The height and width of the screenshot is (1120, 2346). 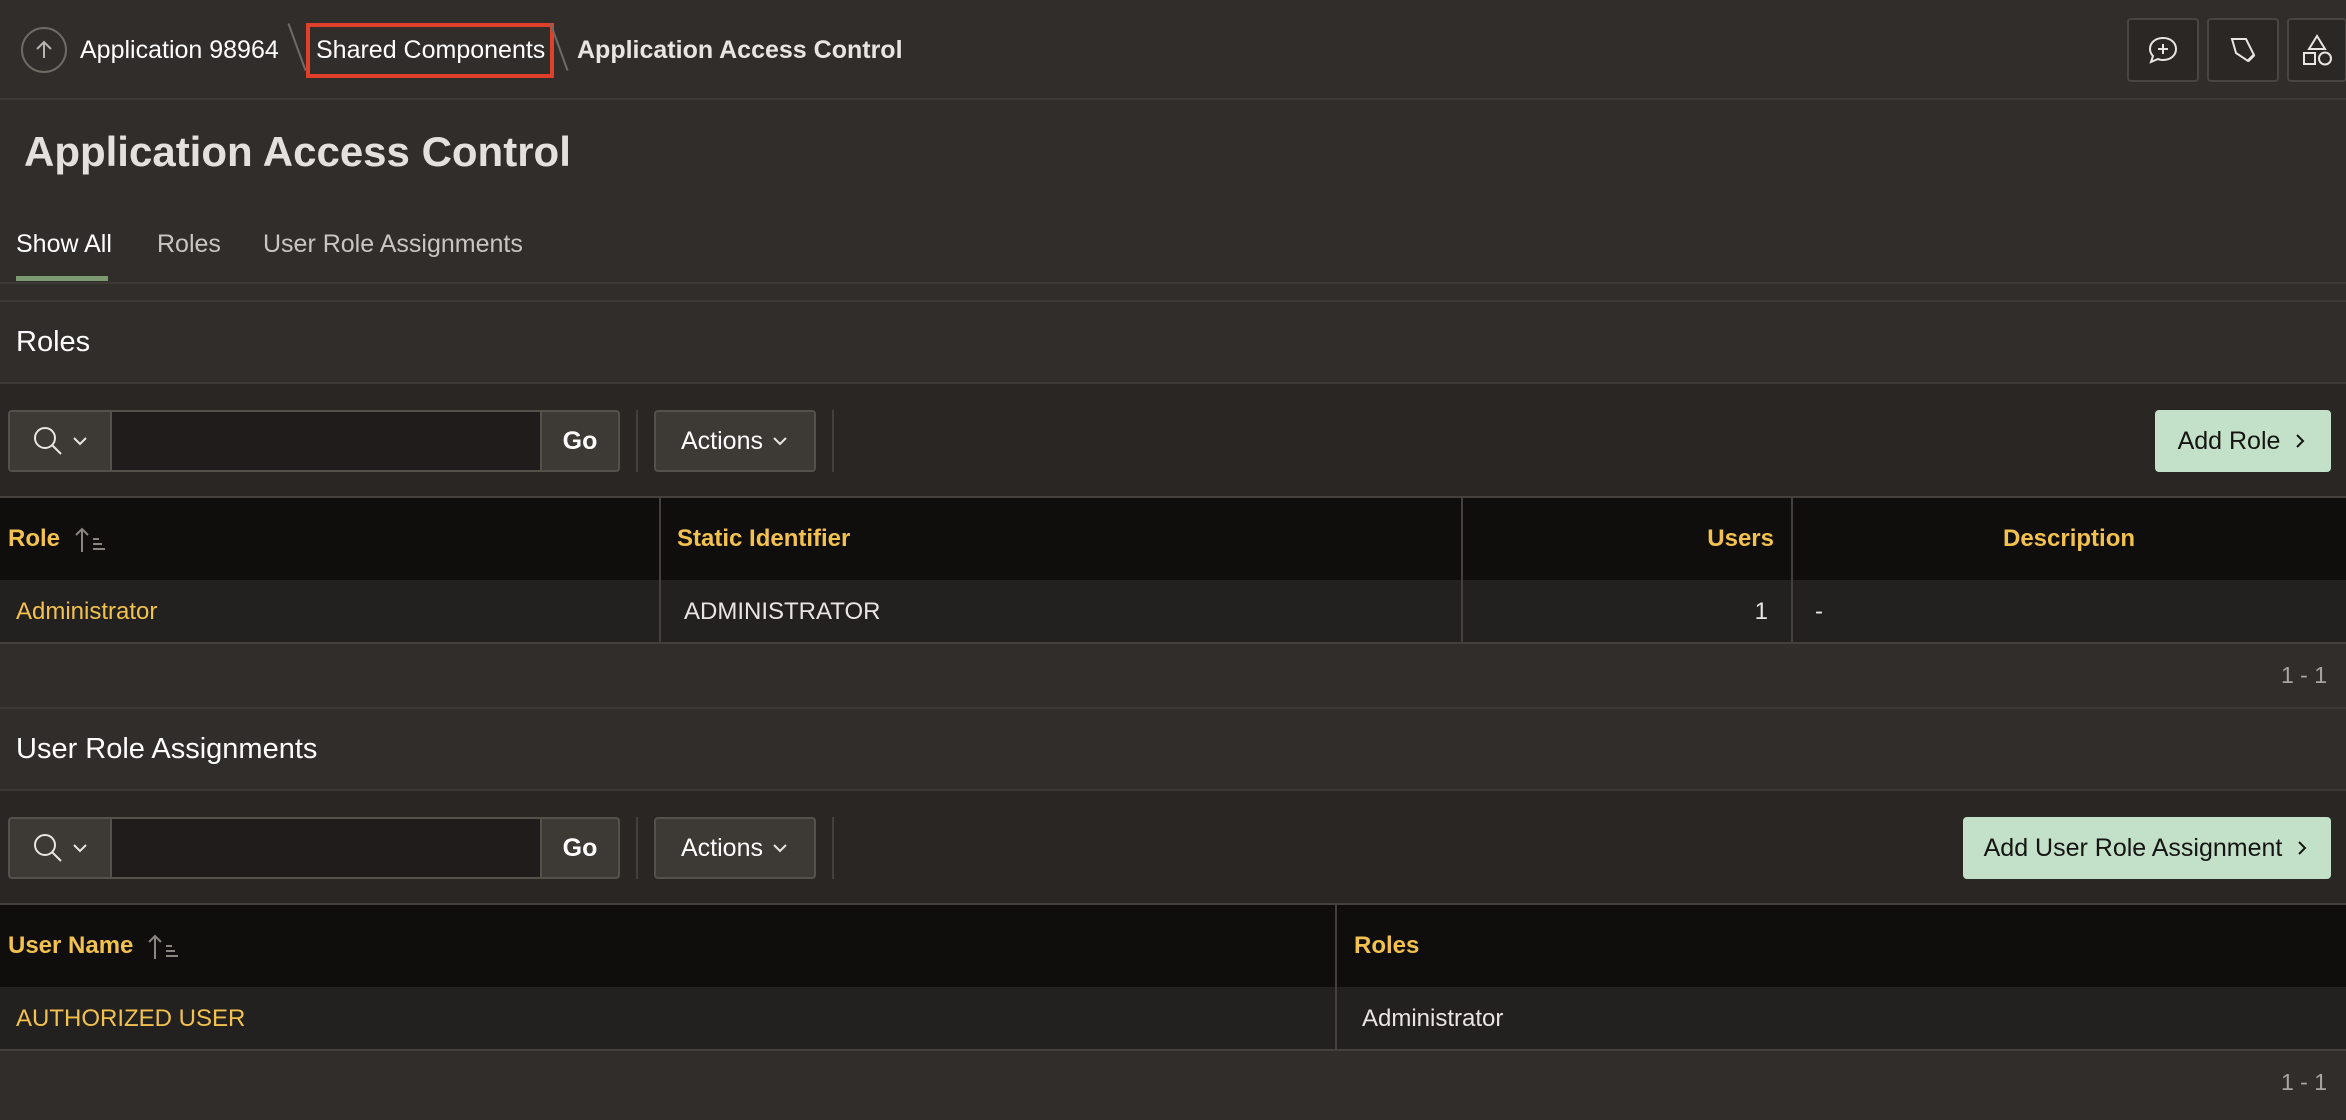 What do you see at coordinates (1173, 749) in the screenshot?
I see `assignments-region-header: User Role Assignments` at bounding box center [1173, 749].